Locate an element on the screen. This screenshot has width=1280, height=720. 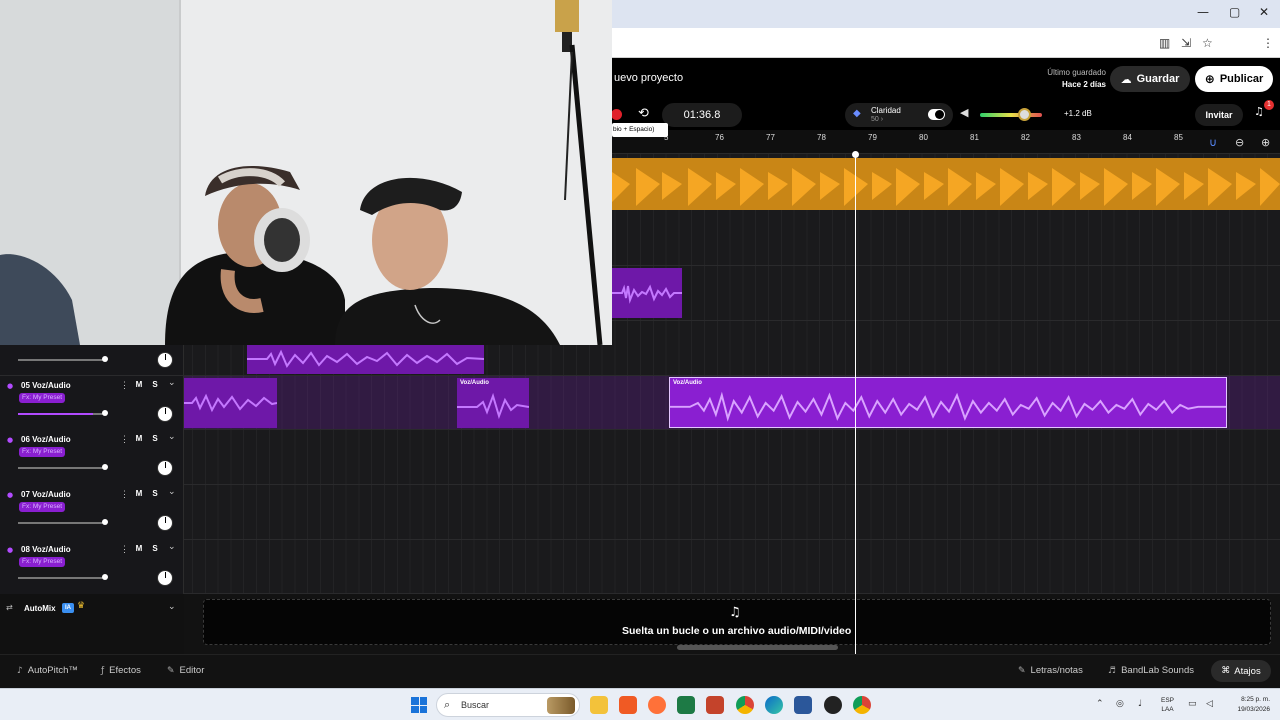
minimize-button: — is located at coordinates (1203, 12).